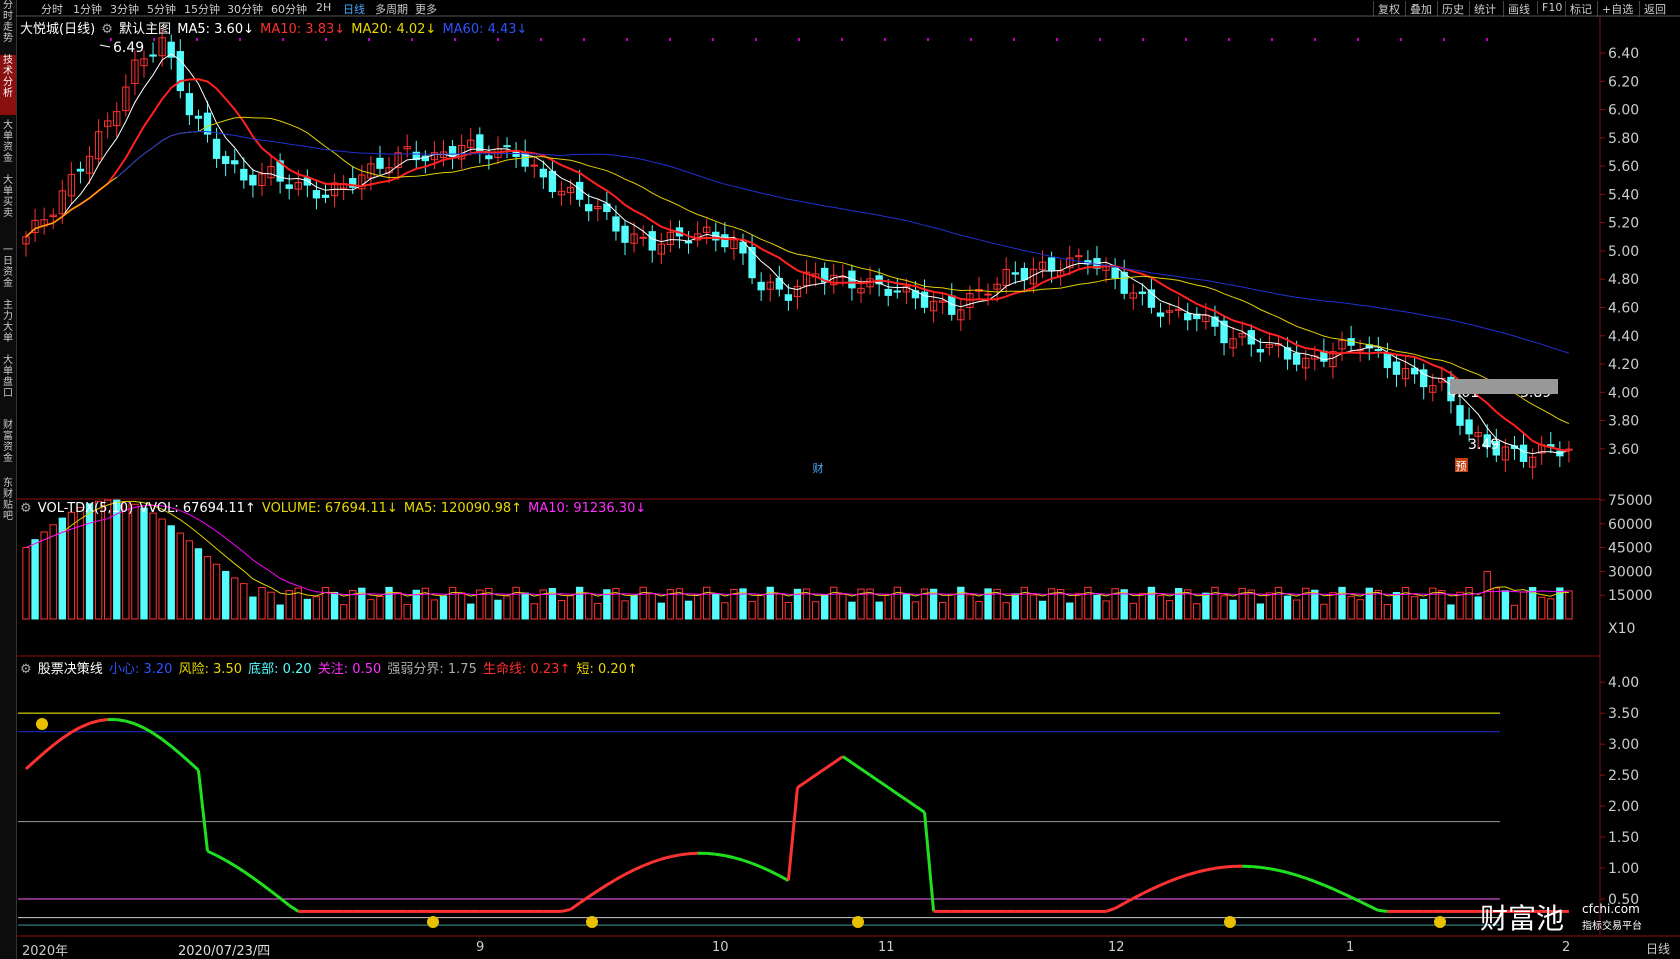 The width and height of the screenshot is (1680, 959). Describe the element at coordinates (432, 669) in the screenshot. I see `boundary-label: 强弱分界: 1.75` at that location.